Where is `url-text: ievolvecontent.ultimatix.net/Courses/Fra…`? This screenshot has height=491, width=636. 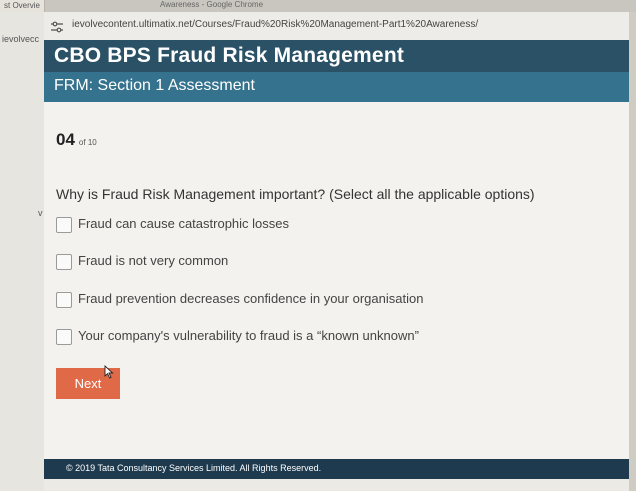 url-text: ievolvecontent.ultimatix.net/Courses/Fra… is located at coordinates (275, 24).